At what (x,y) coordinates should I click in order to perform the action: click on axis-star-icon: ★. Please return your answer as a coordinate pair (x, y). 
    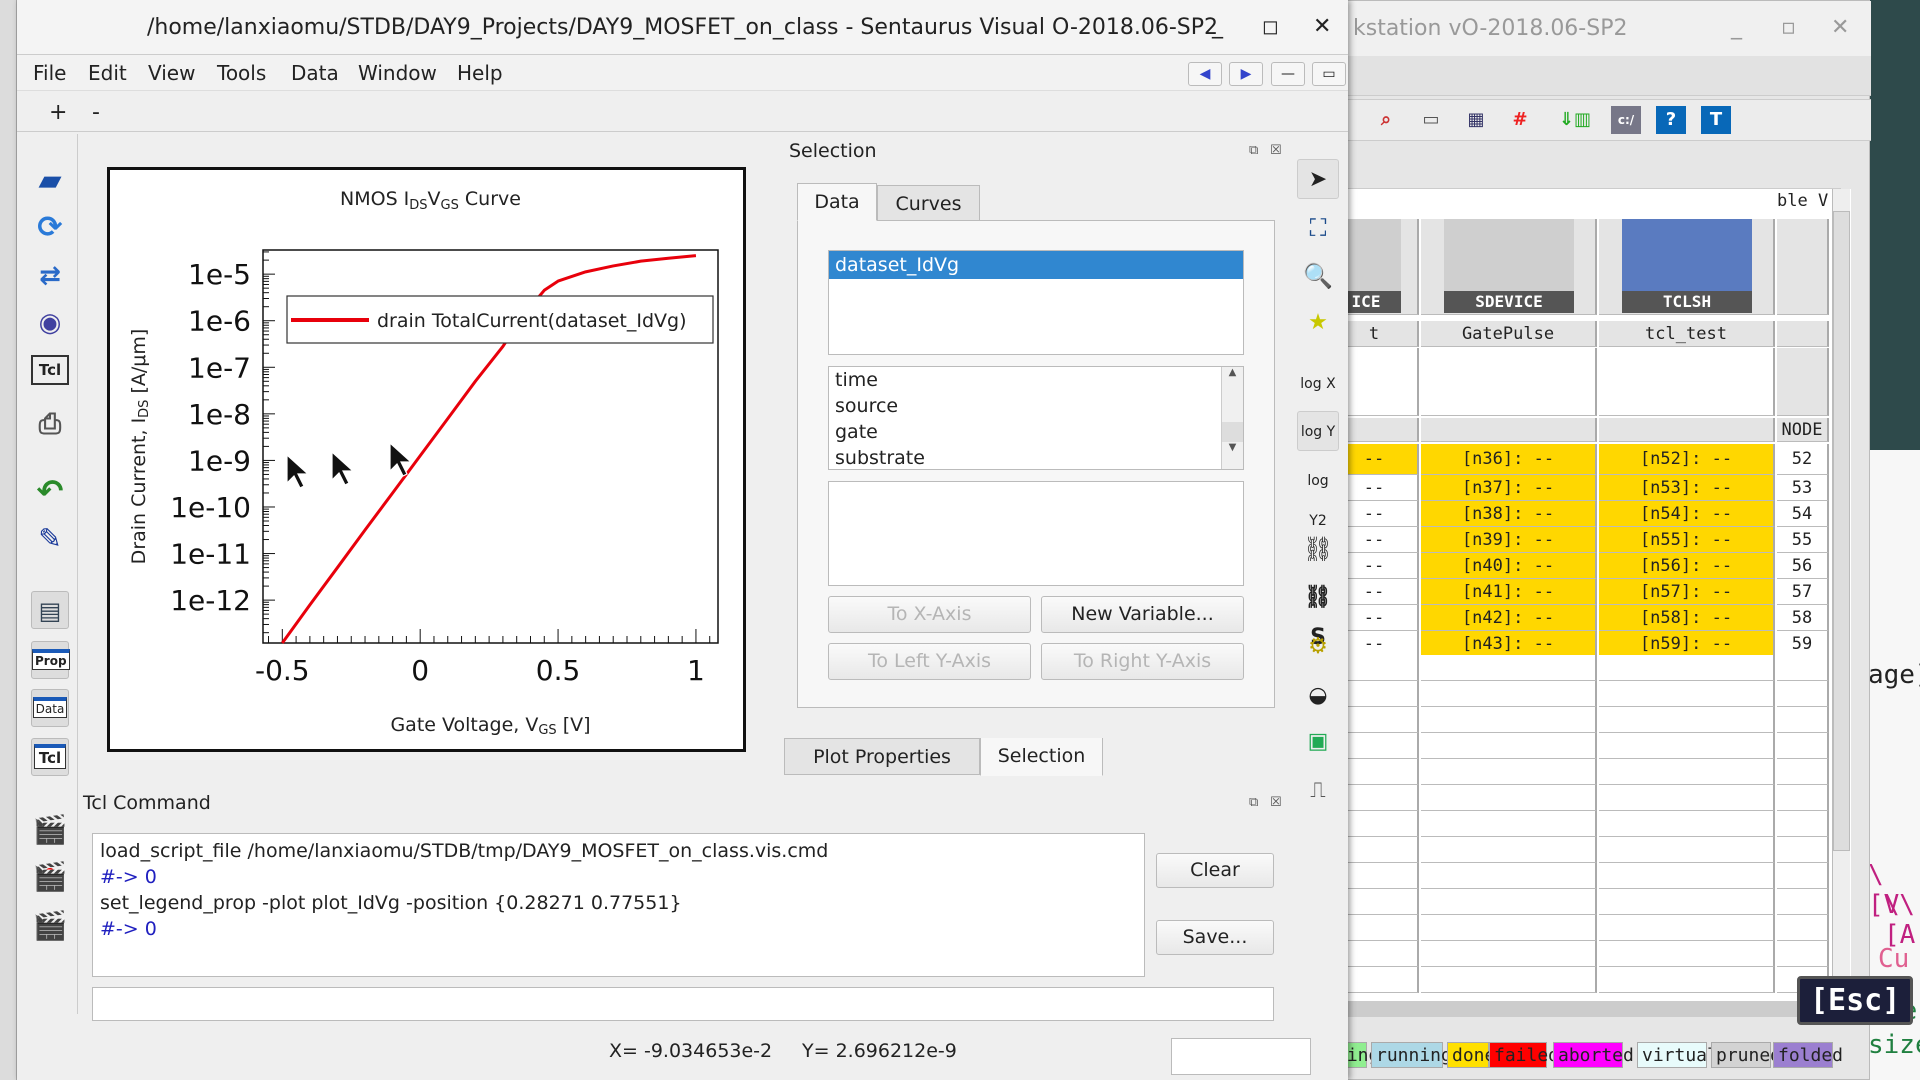
    Looking at the image, I should click on (1318, 323).